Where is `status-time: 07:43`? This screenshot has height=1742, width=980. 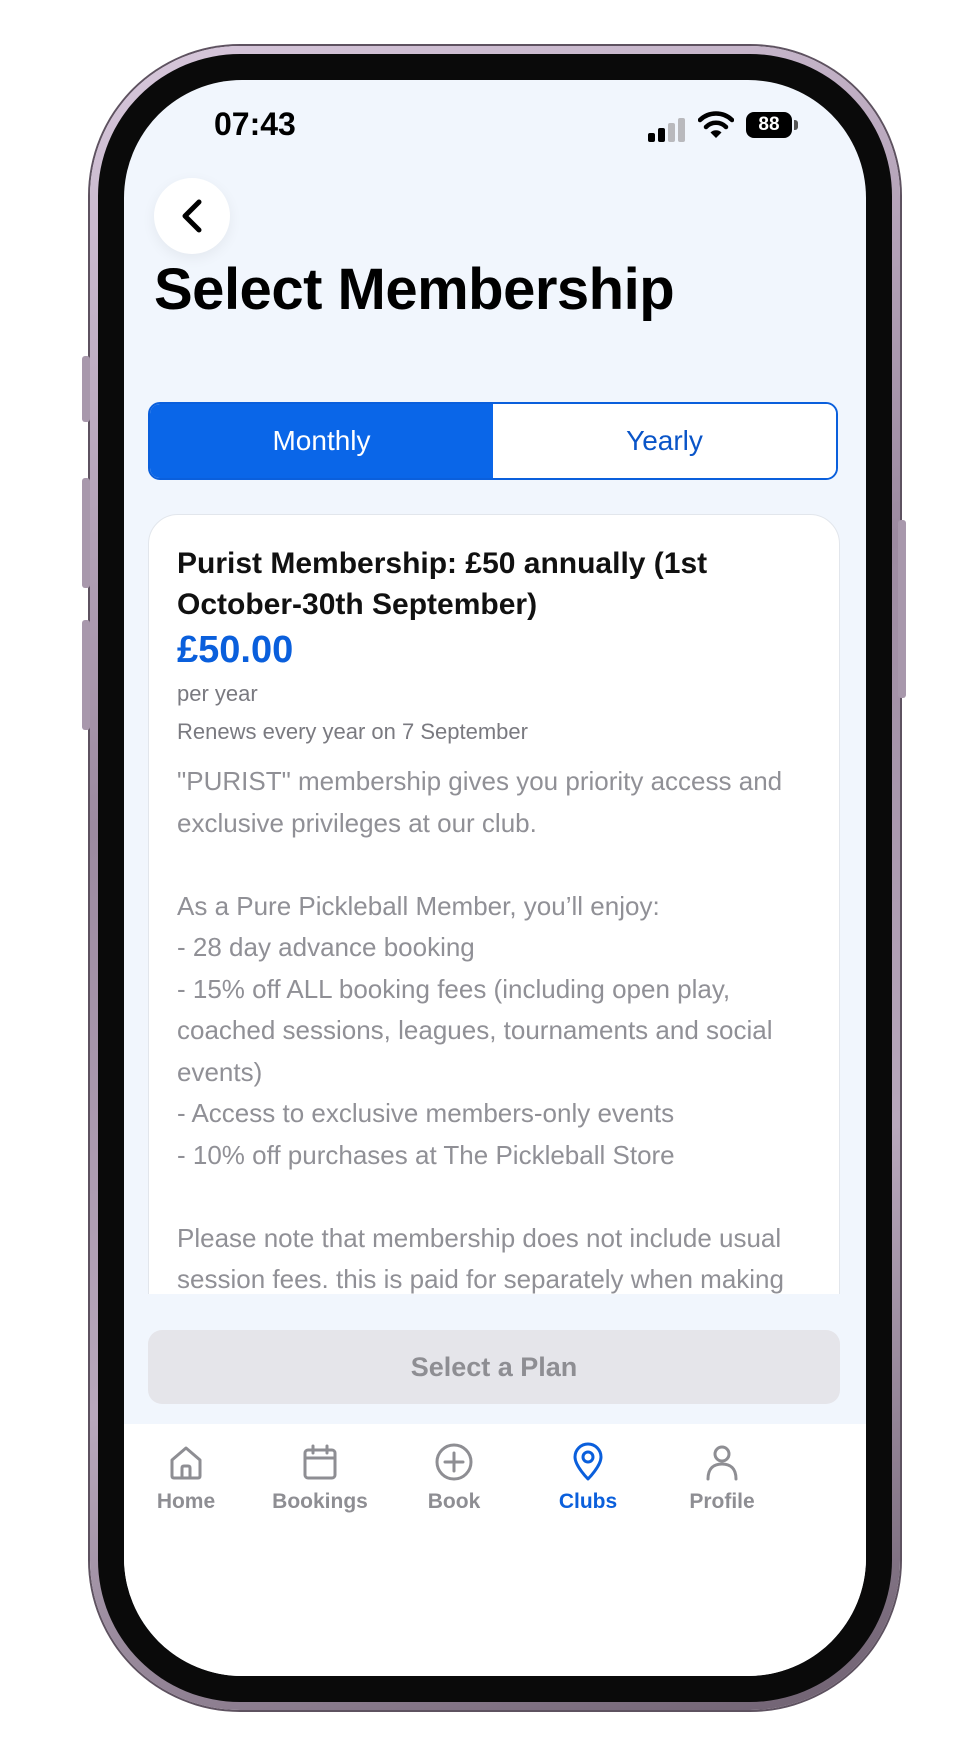 status-time: 07:43 is located at coordinates (255, 124).